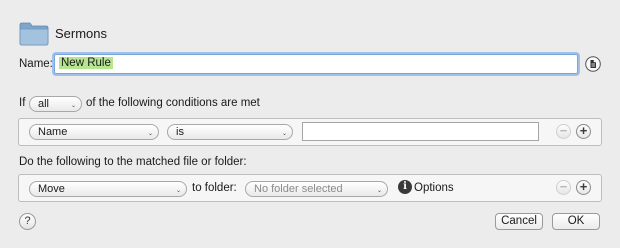  Describe the element at coordinates (173, 103) in the screenshot. I see `conditions-label: of the following conditions are met` at that location.